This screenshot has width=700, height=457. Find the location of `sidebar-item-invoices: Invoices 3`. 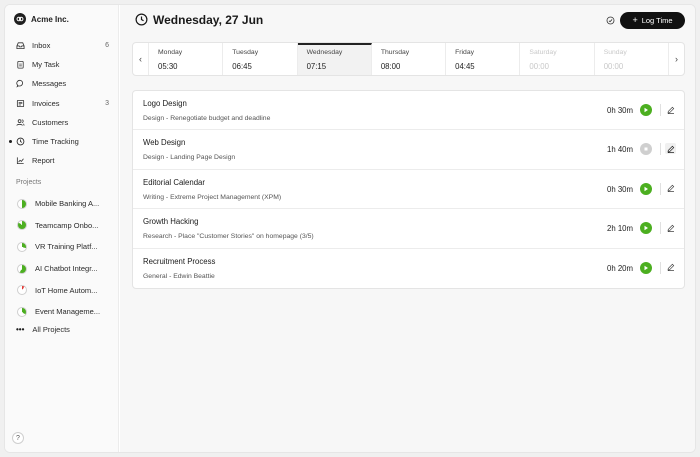

sidebar-item-invoices: Invoices 3 is located at coordinates (62, 103).